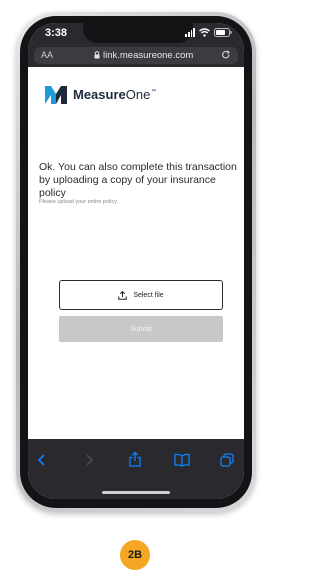  I want to click on select-file-label: Select file, so click(148, 295).